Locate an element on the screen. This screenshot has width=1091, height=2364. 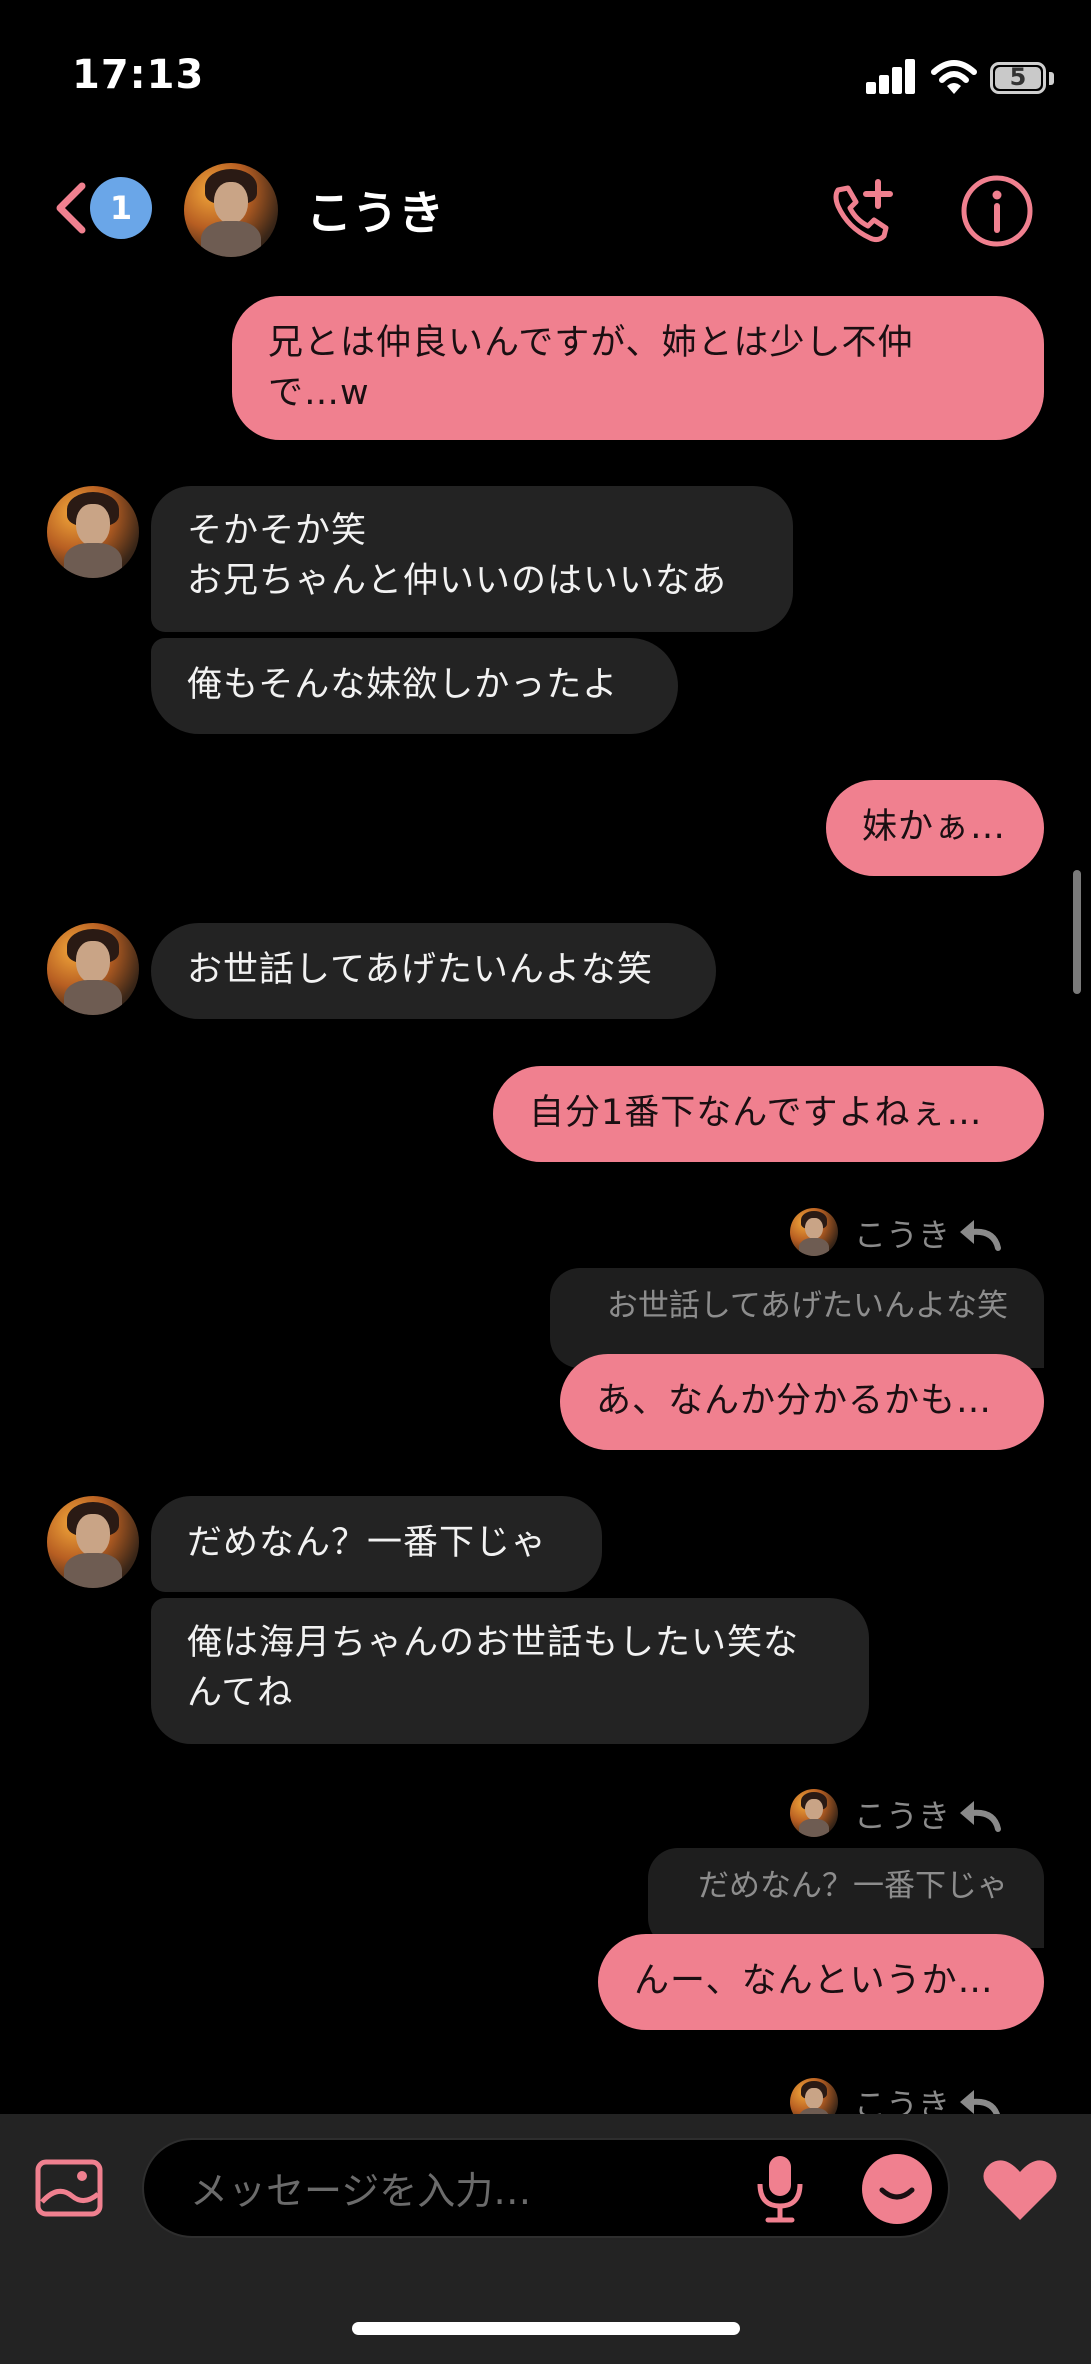
info-icon is located at coordinates (997, 211).